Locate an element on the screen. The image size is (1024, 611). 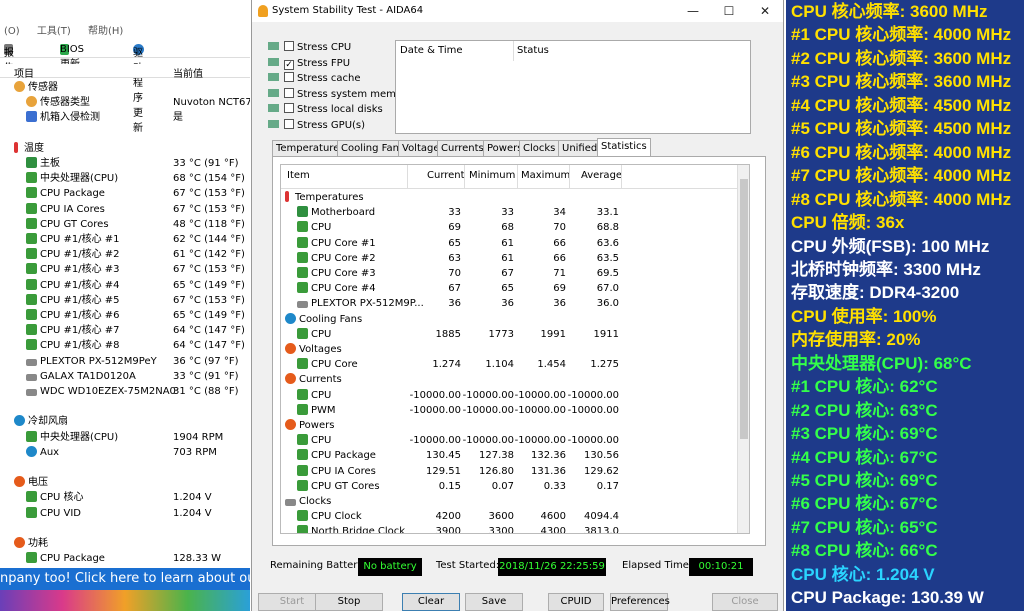
tab-clocks: Clocks is located at coordinates (539, 148).